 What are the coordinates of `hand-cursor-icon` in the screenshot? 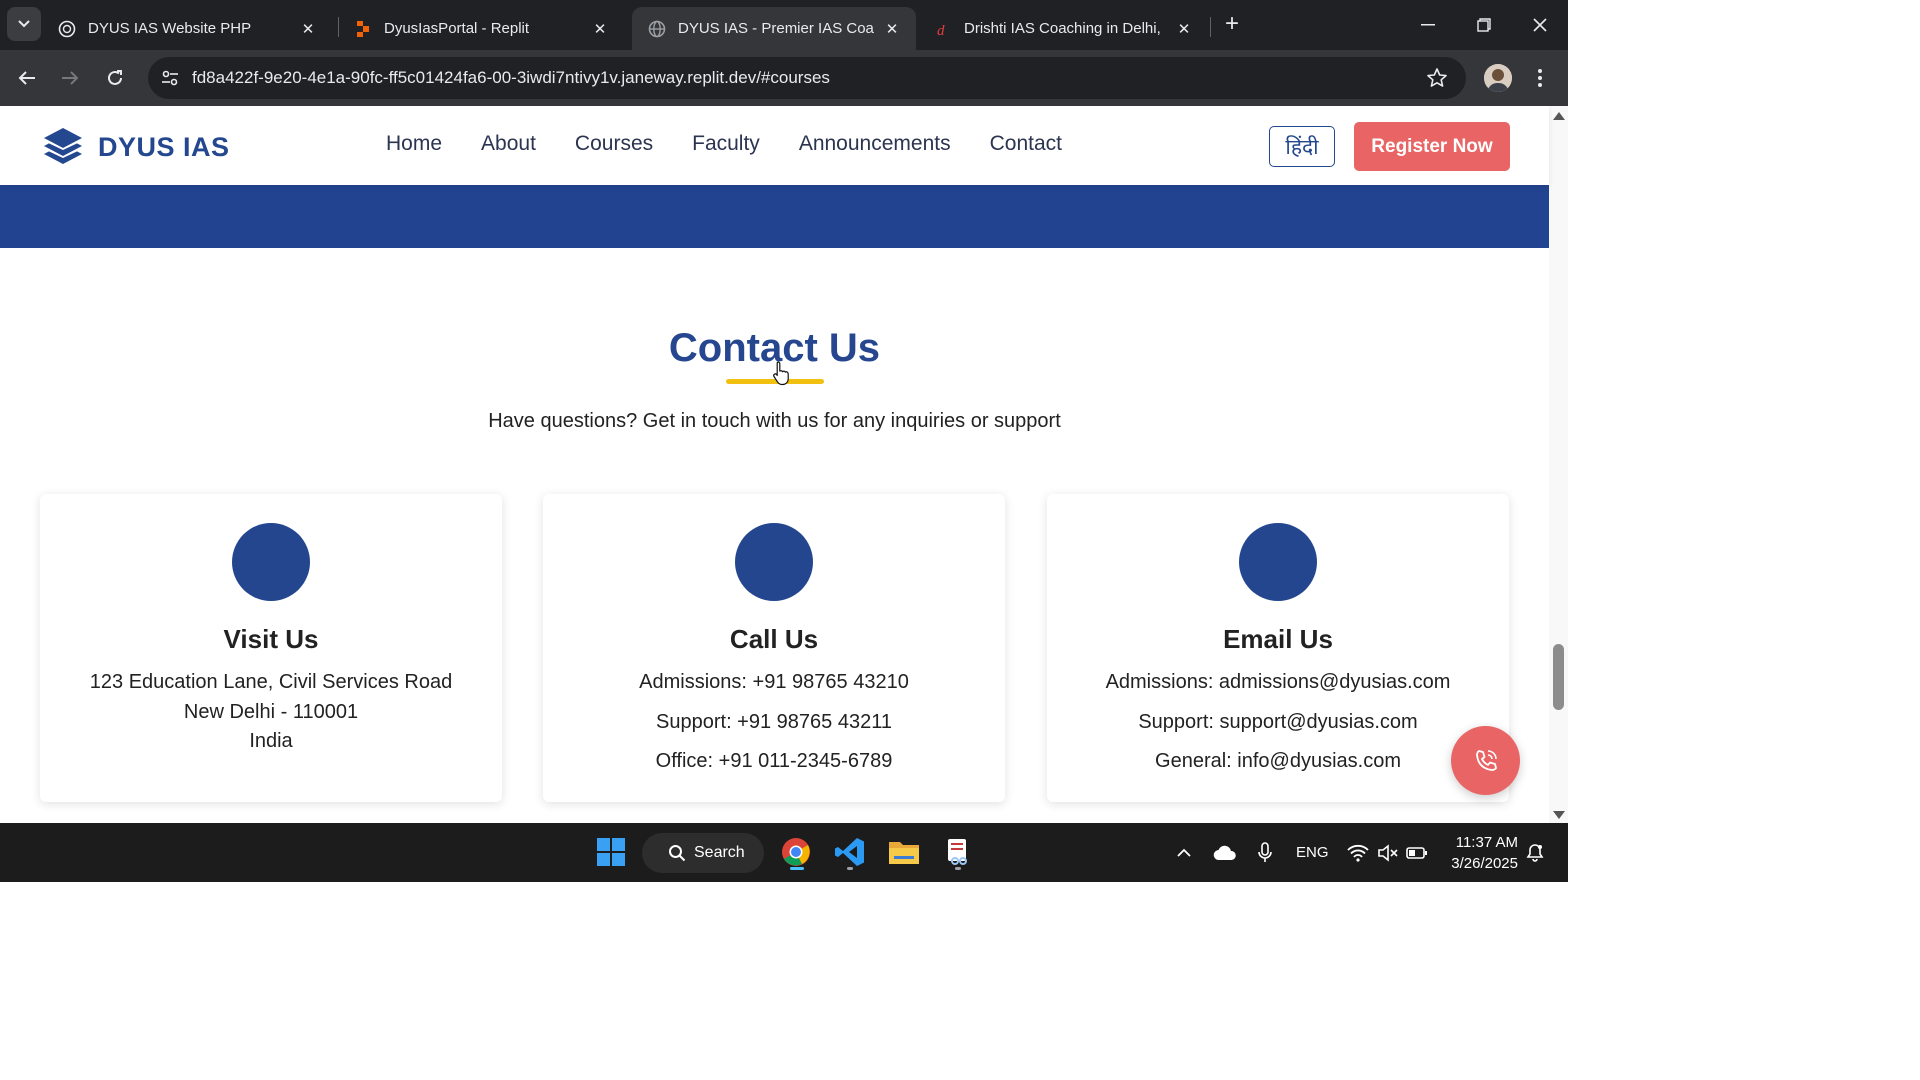 It's located at (781, 373).